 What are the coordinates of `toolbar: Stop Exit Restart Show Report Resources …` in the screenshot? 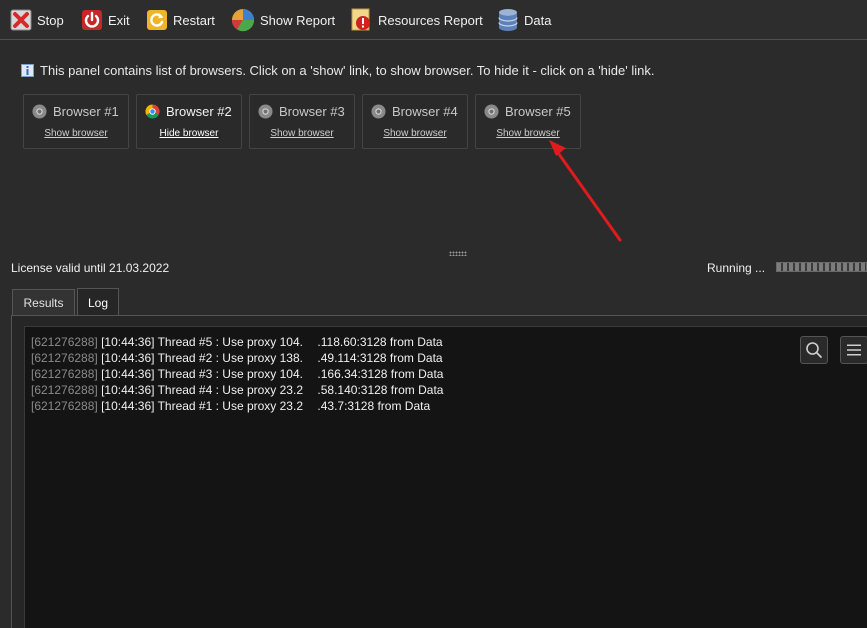 It's located at (433, 20).